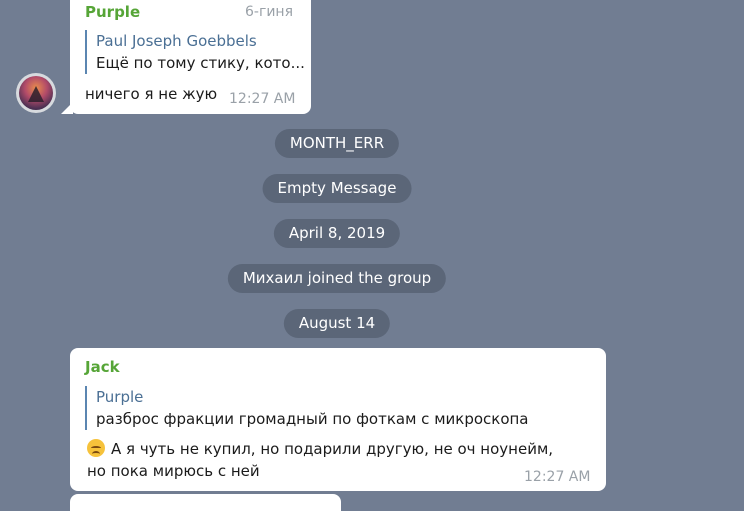  Describe the element at coordinates (176, 41) in the screenshot. I see `reply-author: Paul Joseph Goebbels` at that location.